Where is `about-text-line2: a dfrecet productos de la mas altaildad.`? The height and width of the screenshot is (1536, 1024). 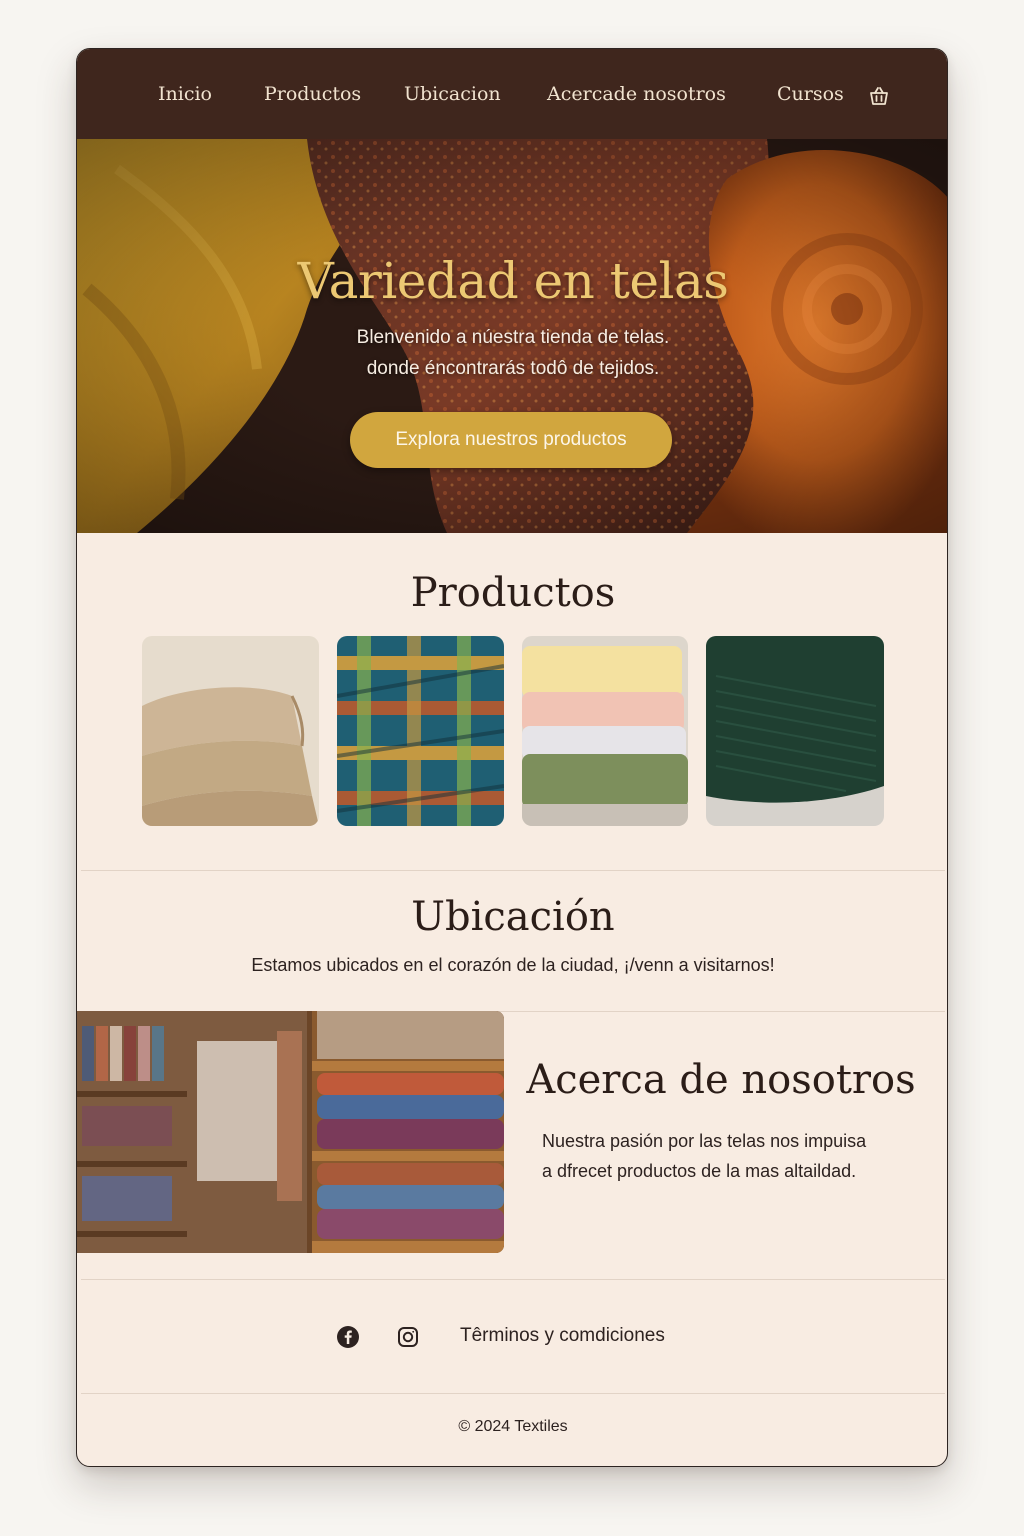 about-text-line2: a dfrecet productos de la mas altaildad. is located at coordinates (699, 1171).